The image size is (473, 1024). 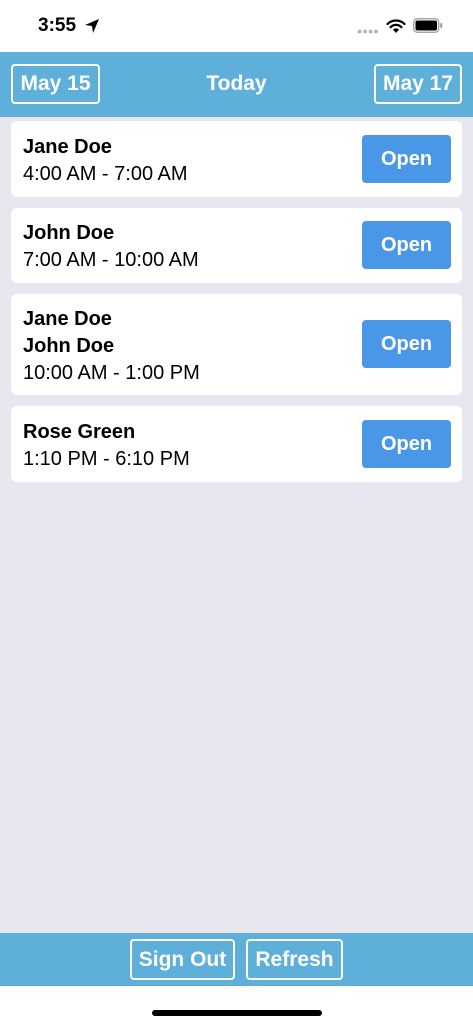 What do you see at coordinates (428, 25) in the screenshot?
I see `battery-icon` at bounding box center [428, 25].